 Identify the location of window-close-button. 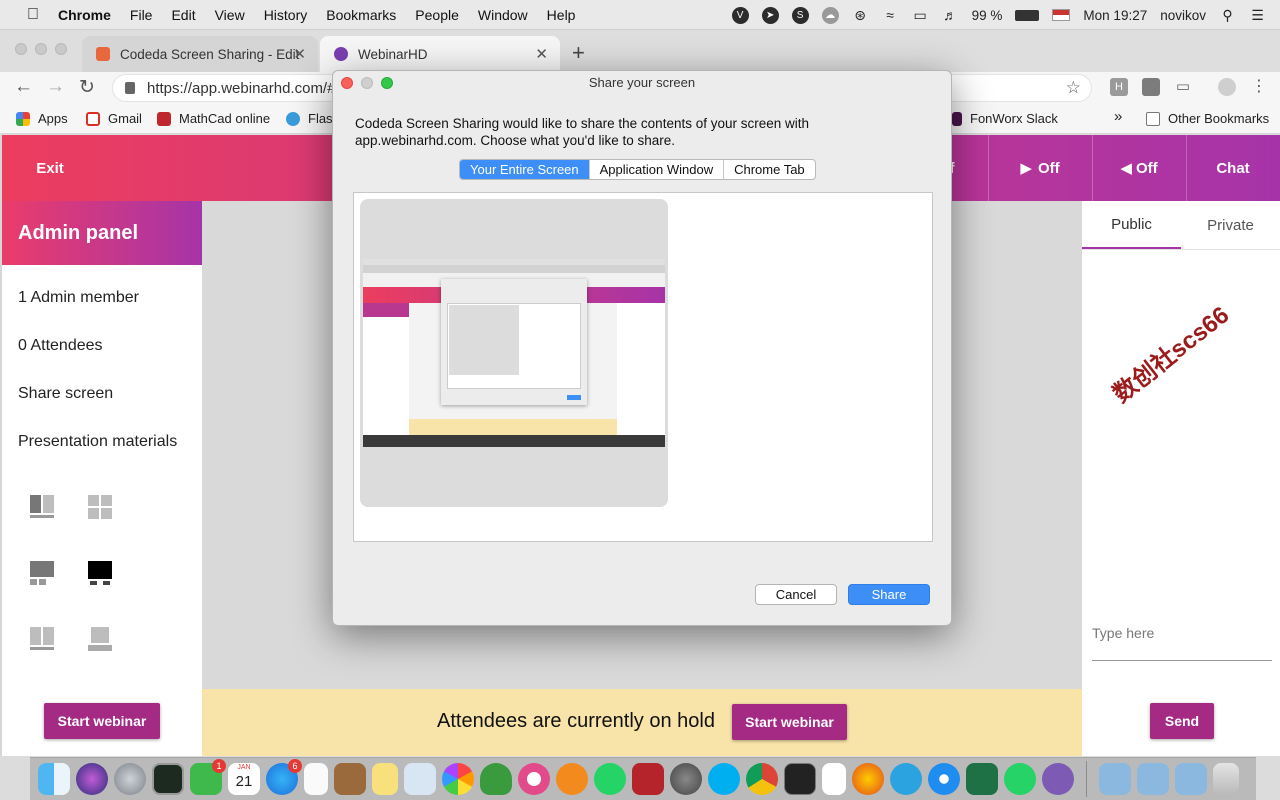
(21, 49).